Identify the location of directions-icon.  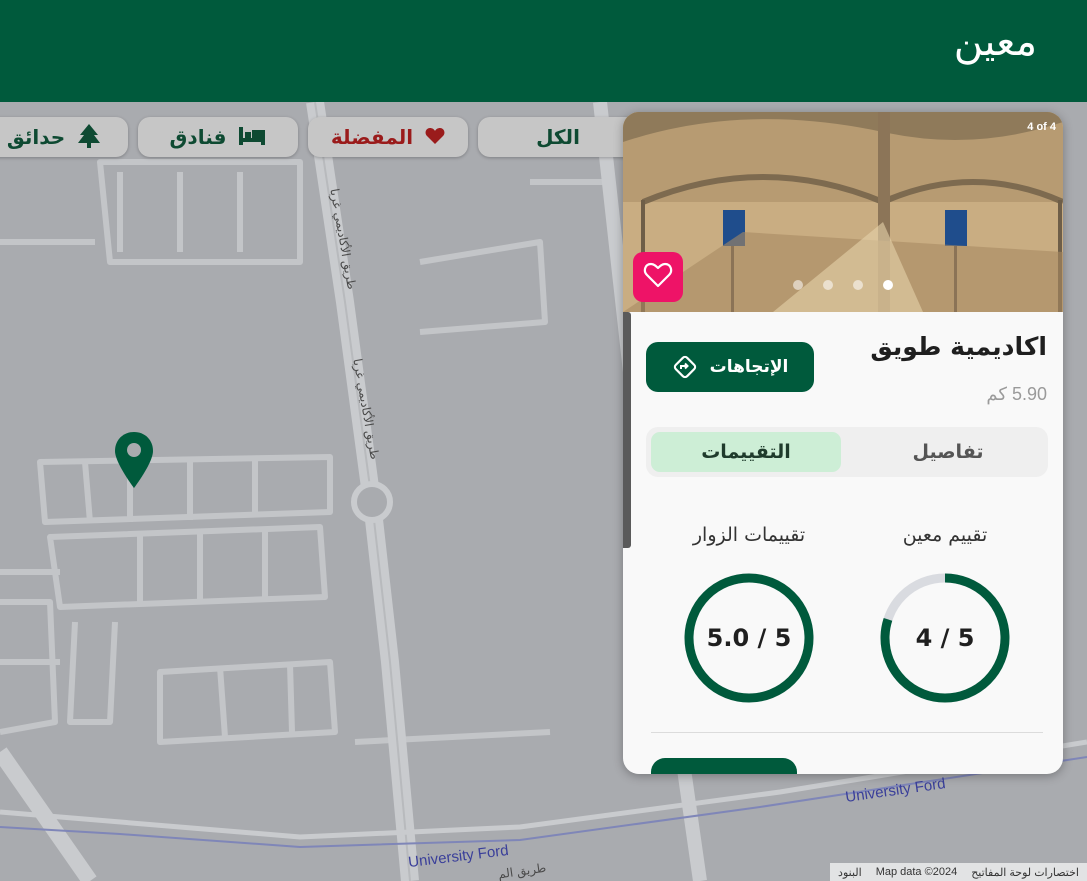
(685, 367).